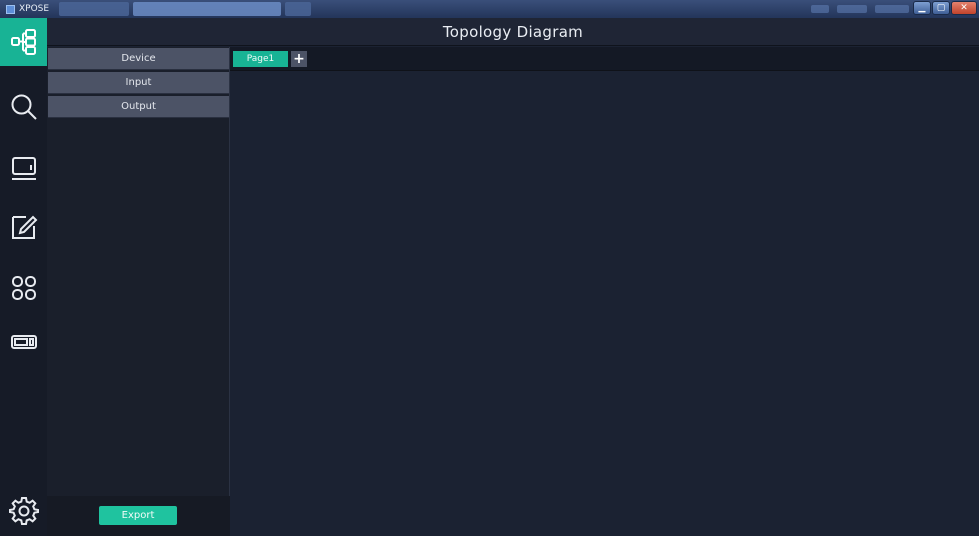  I want to click on os-app-label: XPOSE, so click(27, 9).